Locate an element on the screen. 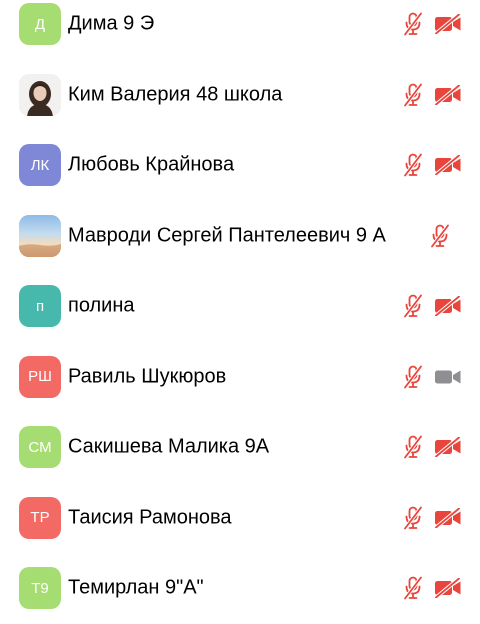 The height and width of the screenshot is (624, 480). avatar: СМ is located at coordinates (40, 447).